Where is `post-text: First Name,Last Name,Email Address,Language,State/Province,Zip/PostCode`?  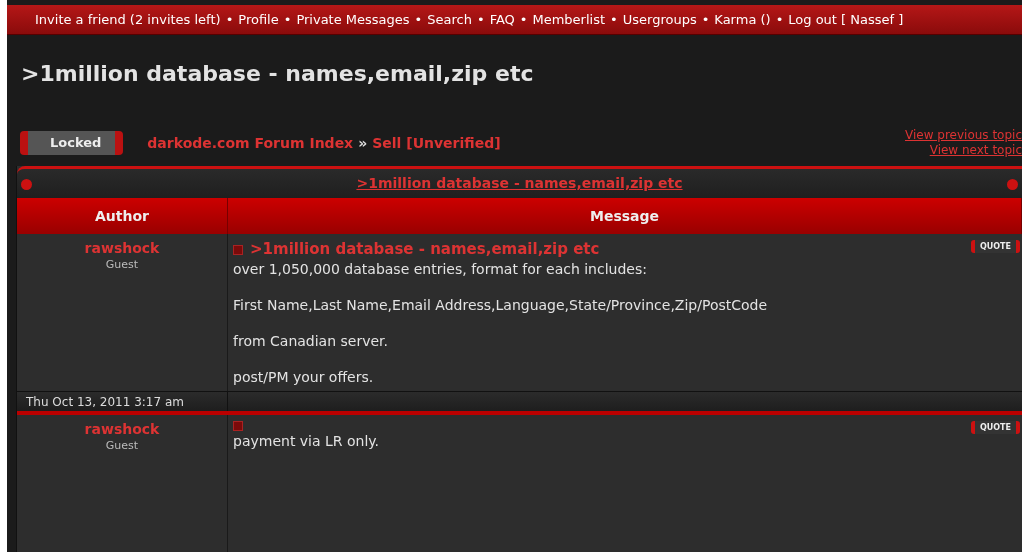
post-text: First Name,Last Name,Email Address,Language,State/Province,Zip/PostCode is located at coordinates (501, 305).